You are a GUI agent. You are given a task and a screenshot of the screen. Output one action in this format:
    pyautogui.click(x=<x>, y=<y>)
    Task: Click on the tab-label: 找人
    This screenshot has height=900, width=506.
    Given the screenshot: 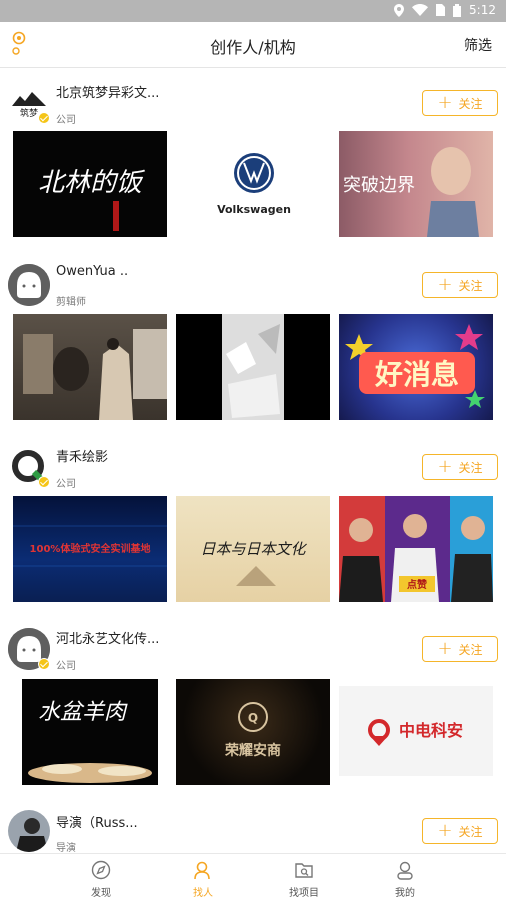 What is the action you would take?
    pyautogui.click(x=203, y=893)
    